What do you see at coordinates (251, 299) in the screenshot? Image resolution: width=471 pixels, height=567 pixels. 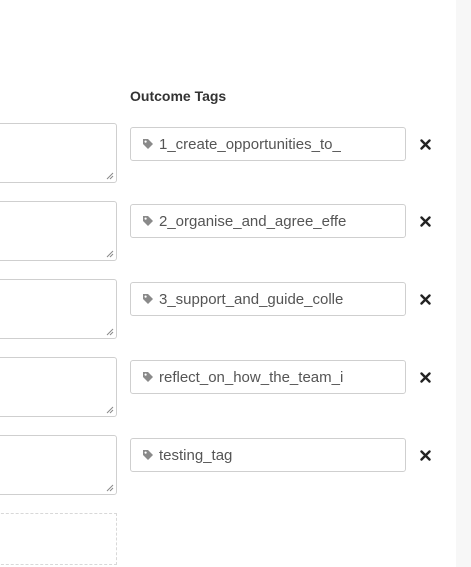 I see `tag-label: 3_support_and_guide_colle` at bounding box center [251, 299].